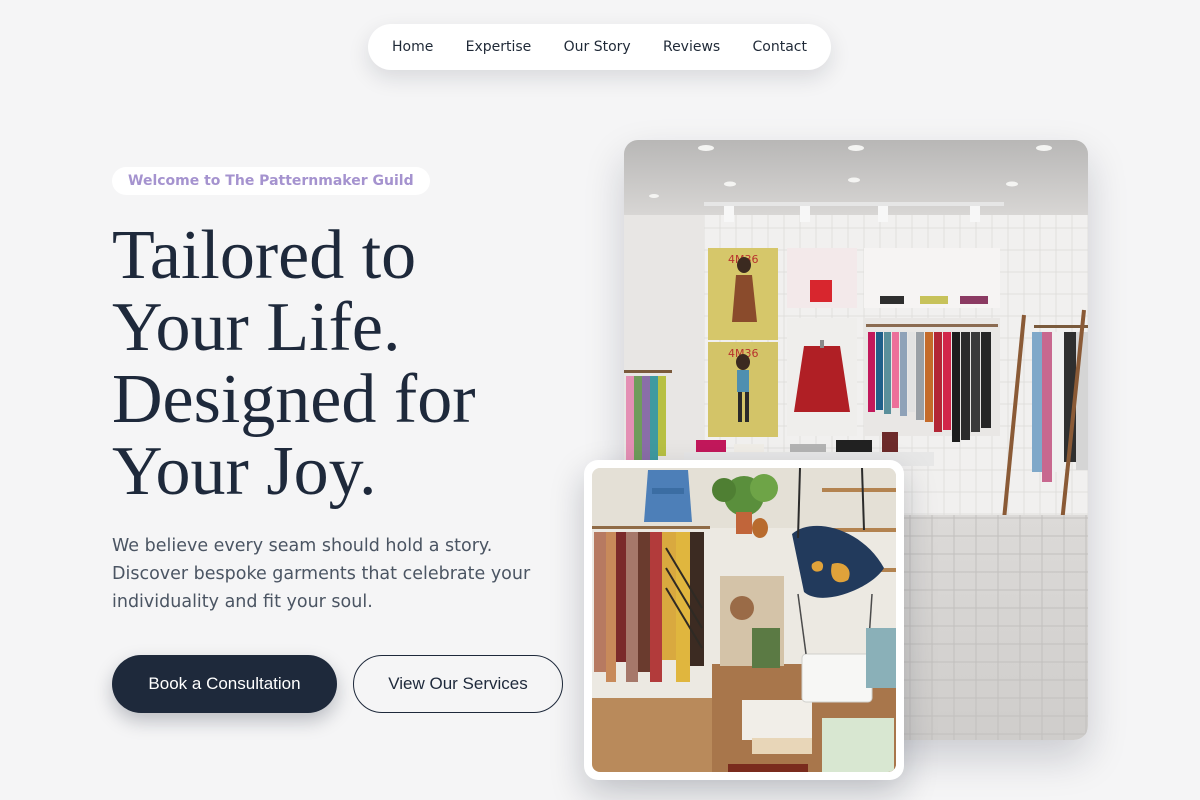 The height and width of the screenshot is (800, 1200). Describe the element at coordinates (224, 684) in the screenshot. I see `book-consultation-button: Book a Consultation` at that location.